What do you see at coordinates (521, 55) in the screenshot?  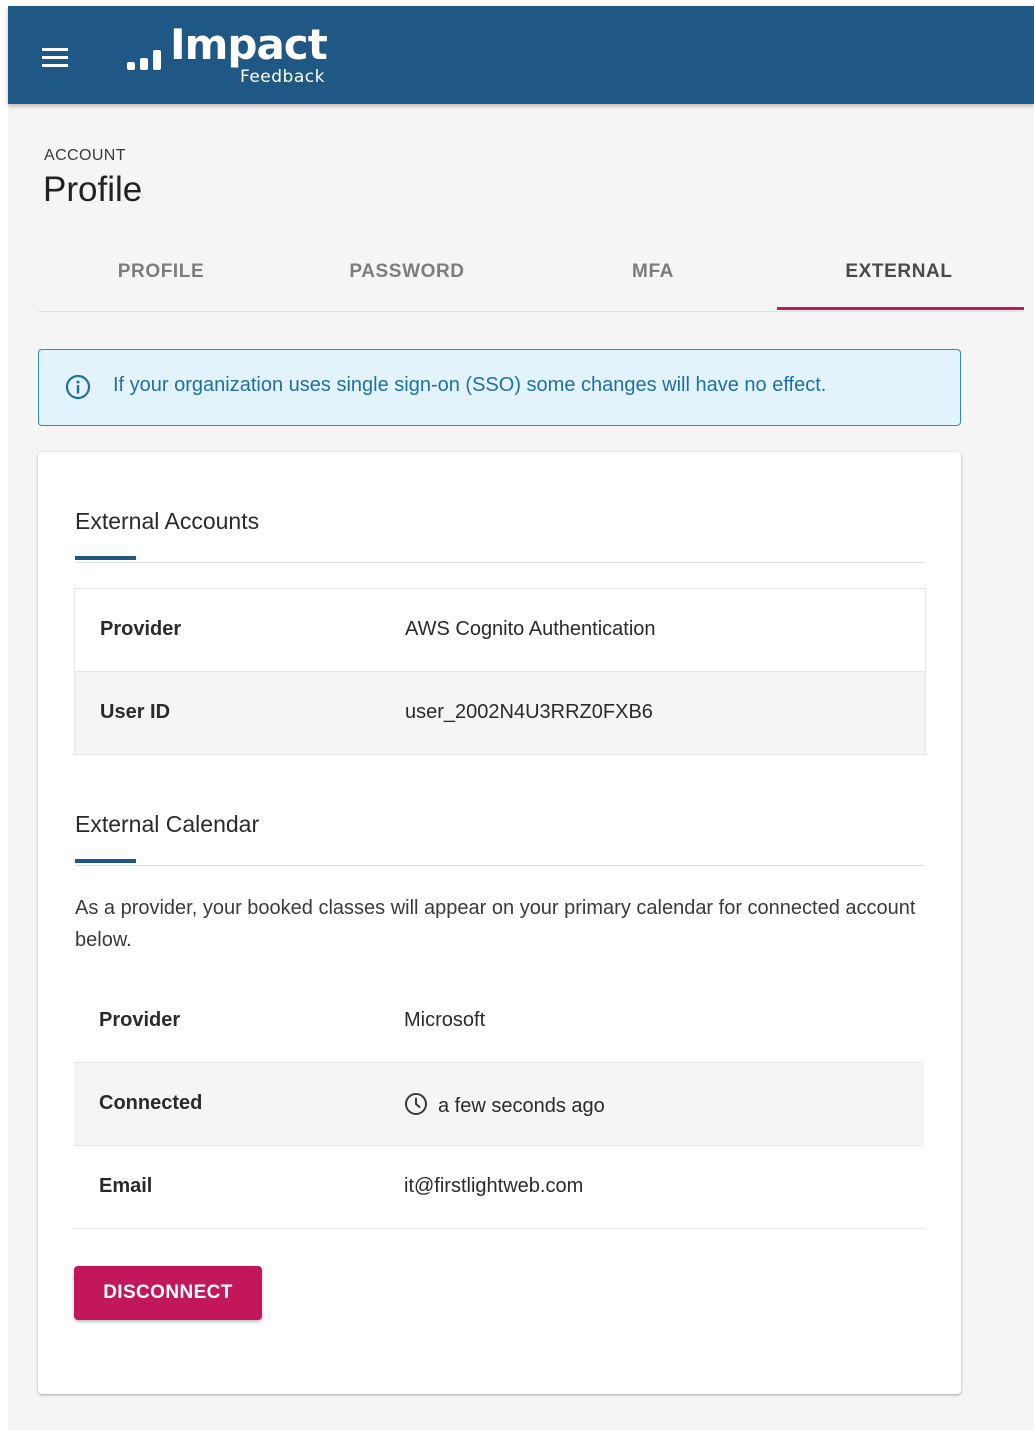 I see `app-bar: Impact Feedback` at bounding box center [521, 55].